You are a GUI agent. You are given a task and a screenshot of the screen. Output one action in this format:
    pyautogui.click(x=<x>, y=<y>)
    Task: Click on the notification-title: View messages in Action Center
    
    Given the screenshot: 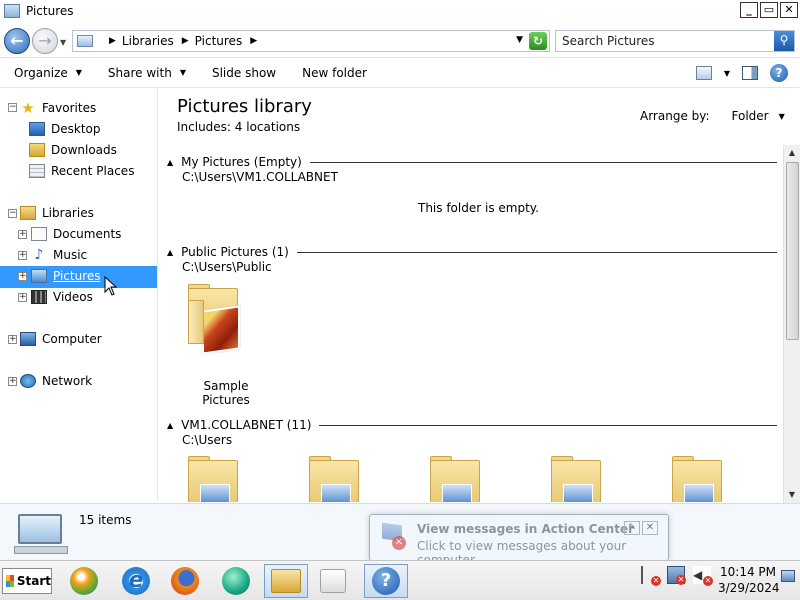 What is the action you would take?
    pyautogui.click(x=525, y=529)
    